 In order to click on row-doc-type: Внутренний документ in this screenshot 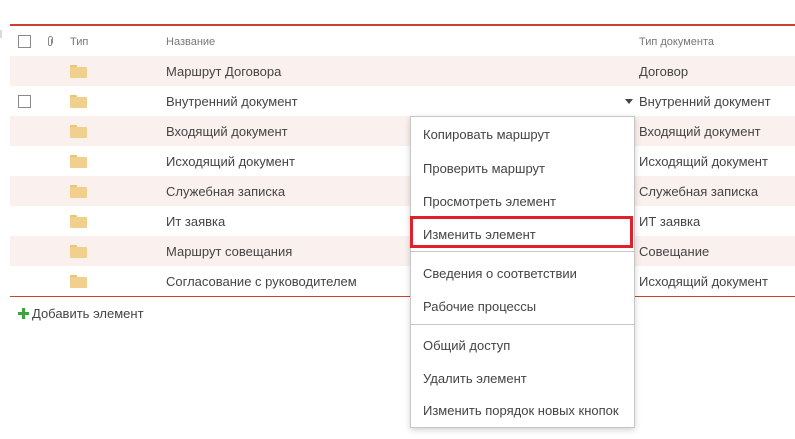, I will do `click(705, 101)`.